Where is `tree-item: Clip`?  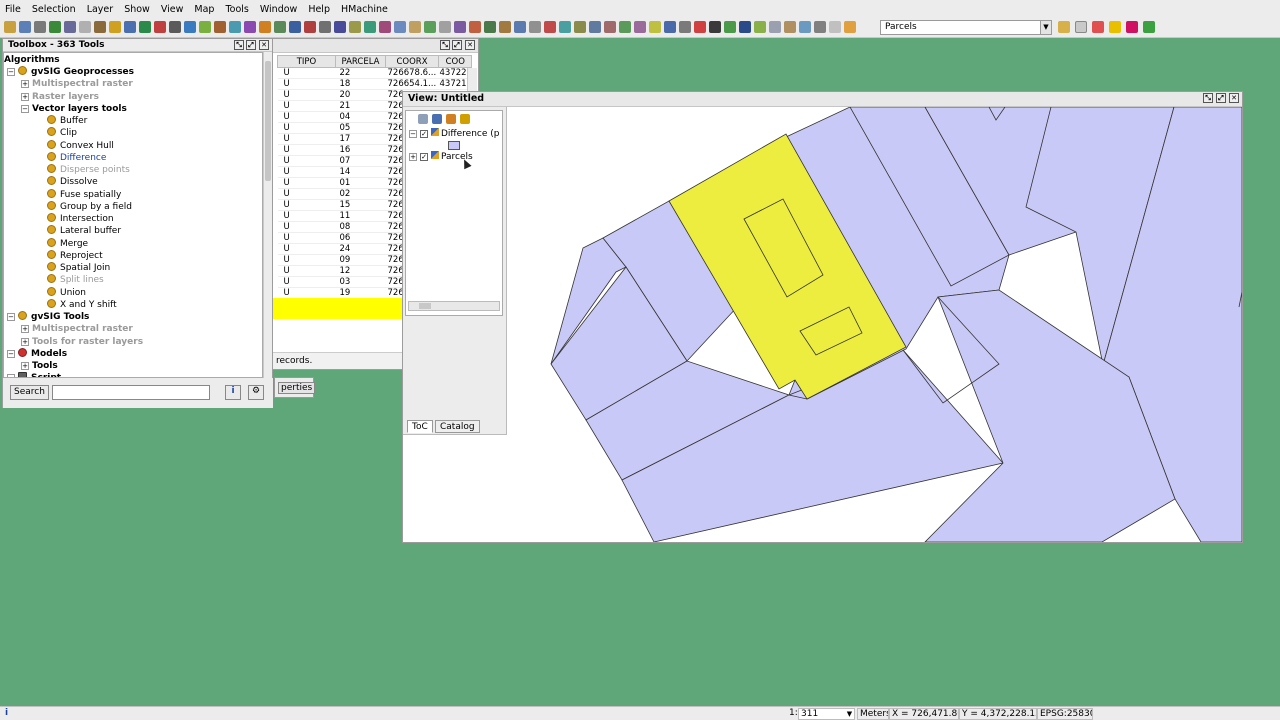 tree-item: Clip is located at coordinates (56, 133).